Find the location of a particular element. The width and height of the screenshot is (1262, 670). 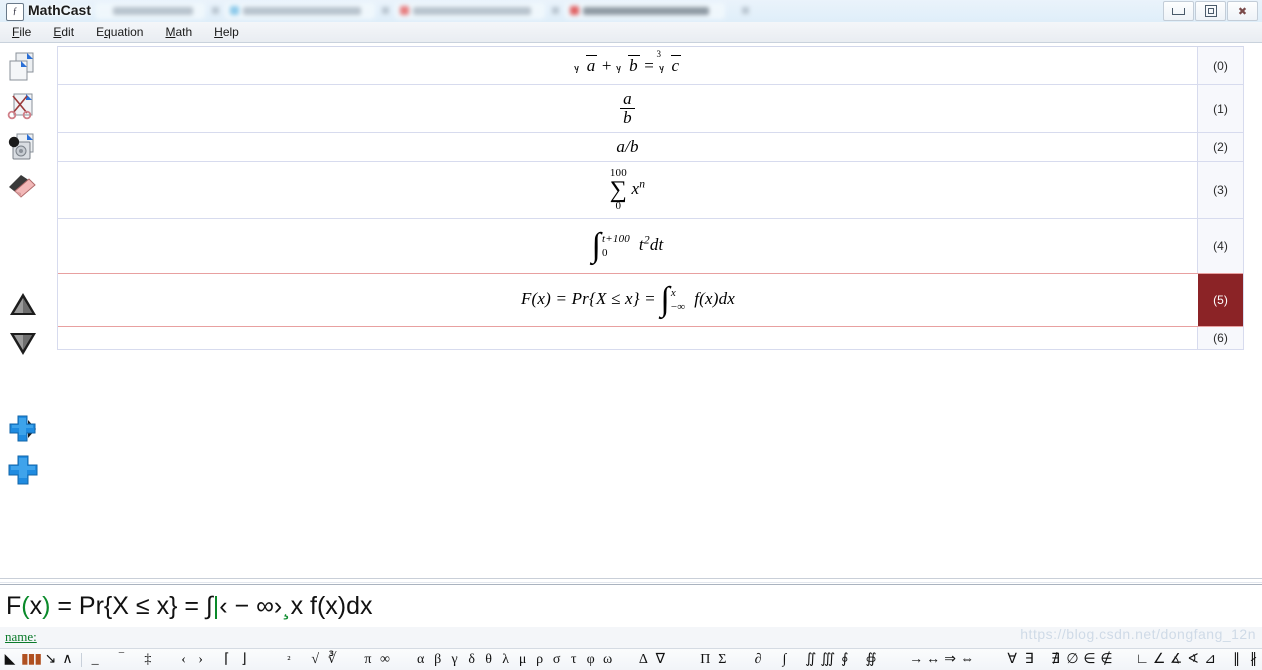

palette-symbol-hat: ∧ is located at coordinates (67, 660).